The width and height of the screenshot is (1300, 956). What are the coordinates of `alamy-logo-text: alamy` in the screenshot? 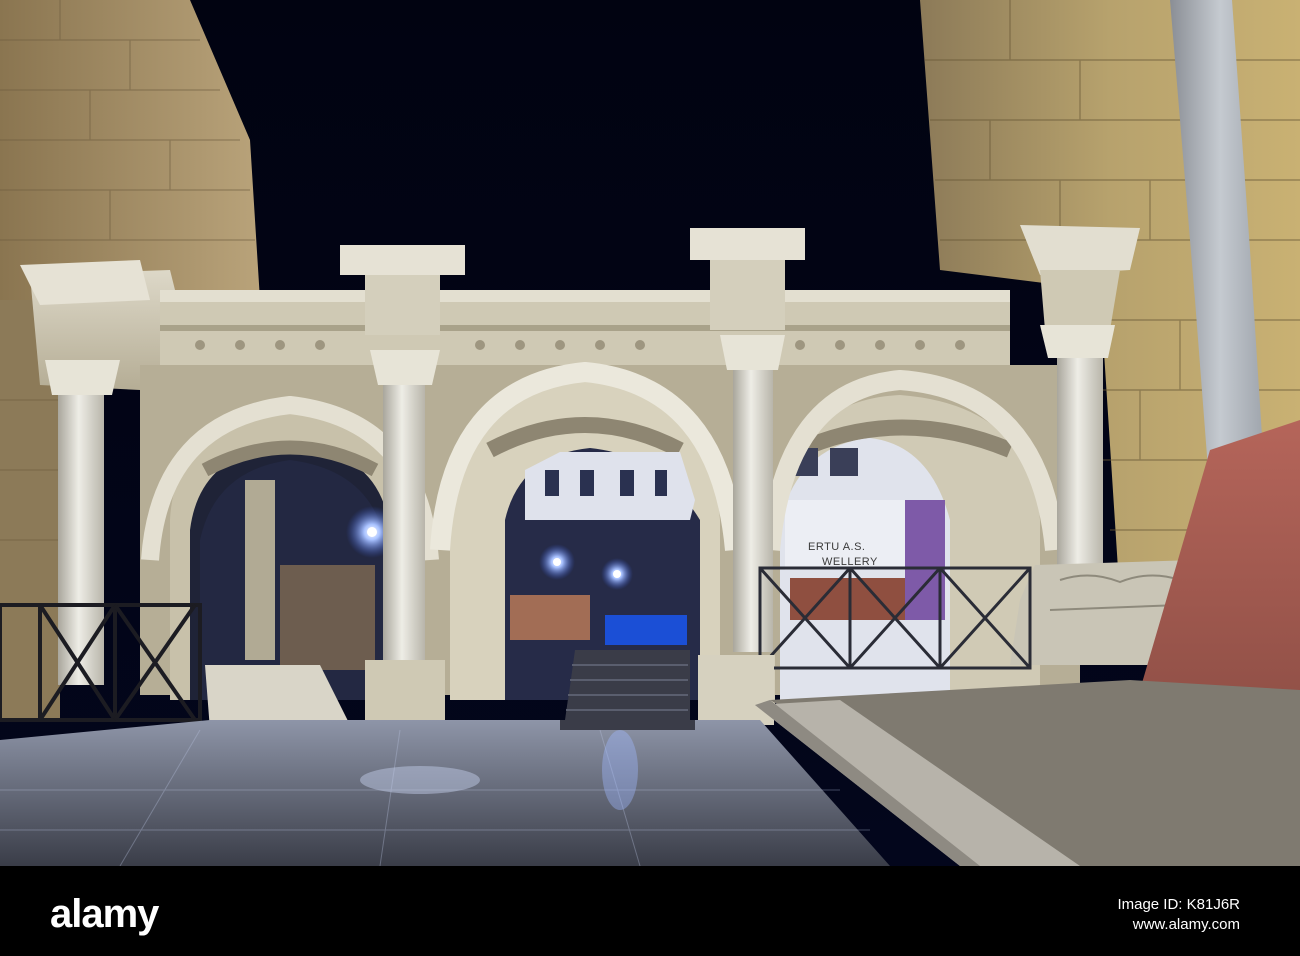 It's located at (104, 914).